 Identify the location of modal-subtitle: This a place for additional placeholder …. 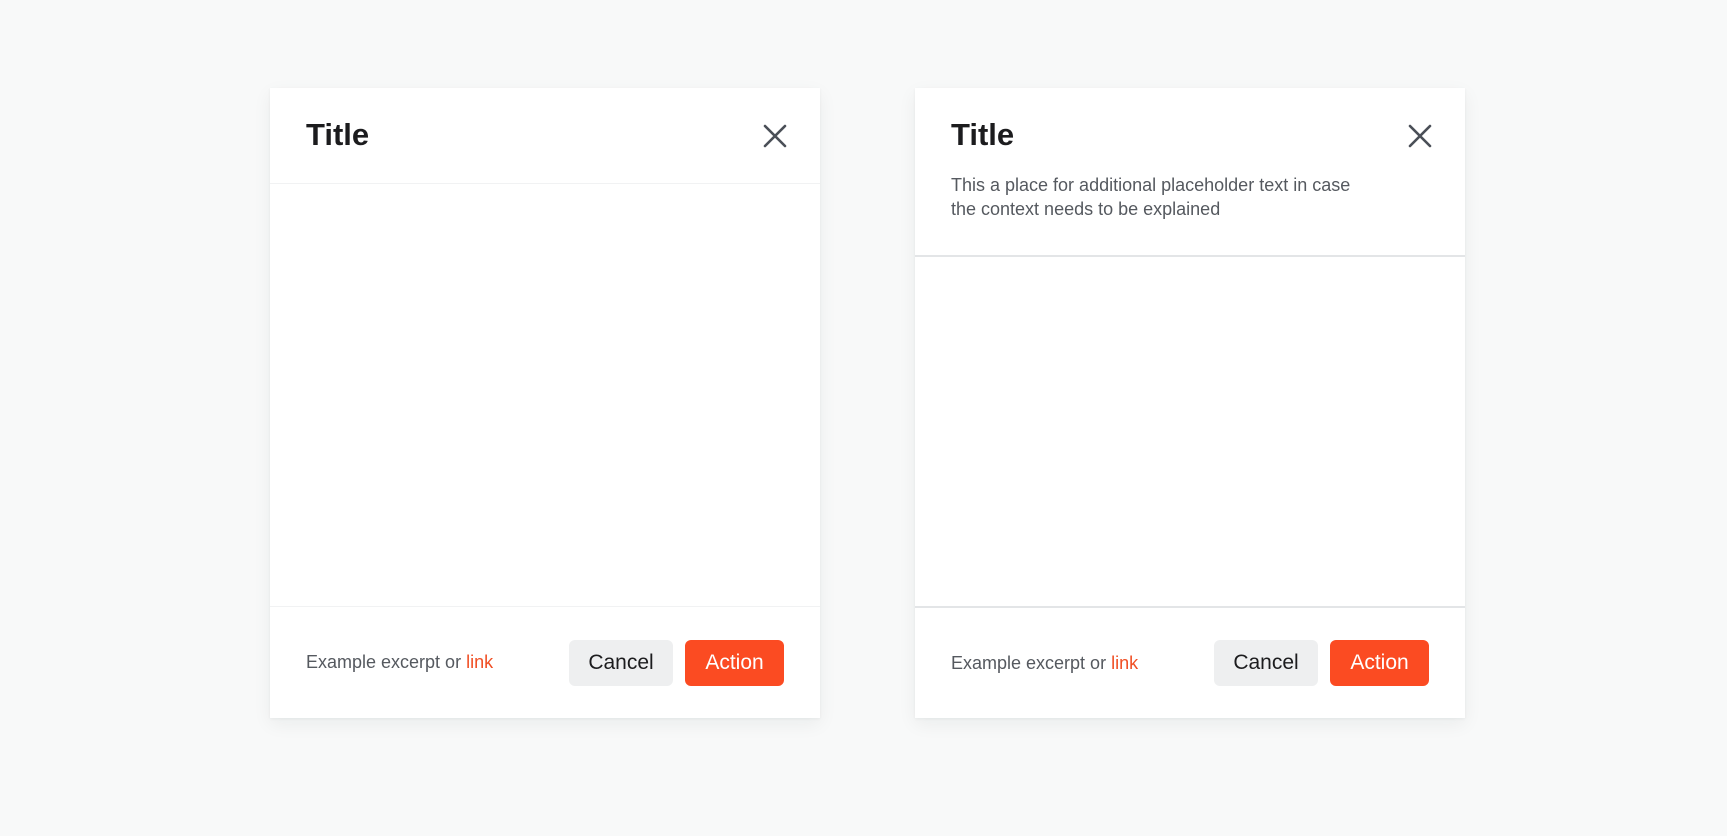
(1151, 197).